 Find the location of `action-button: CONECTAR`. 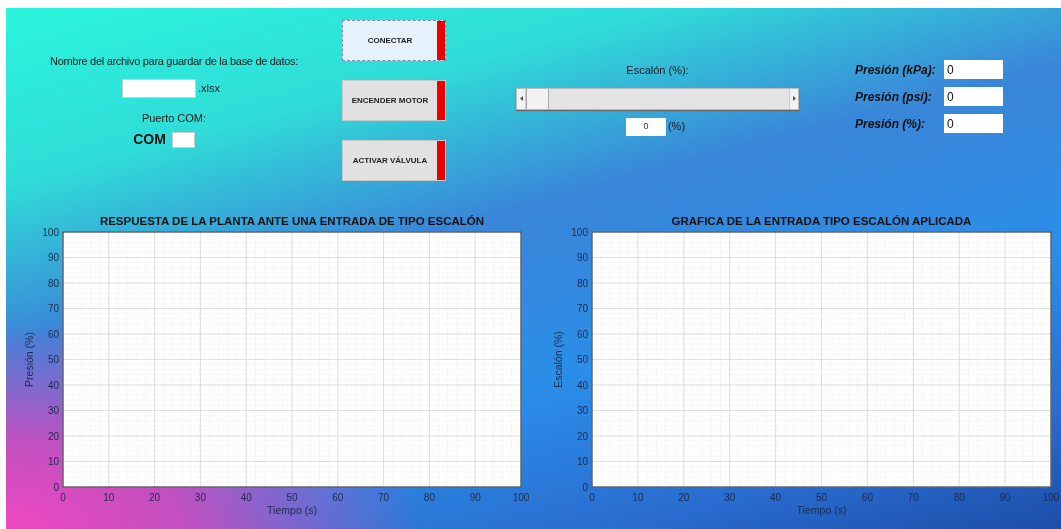

action-button: CONECTAR is located at coordinates (394, 40).